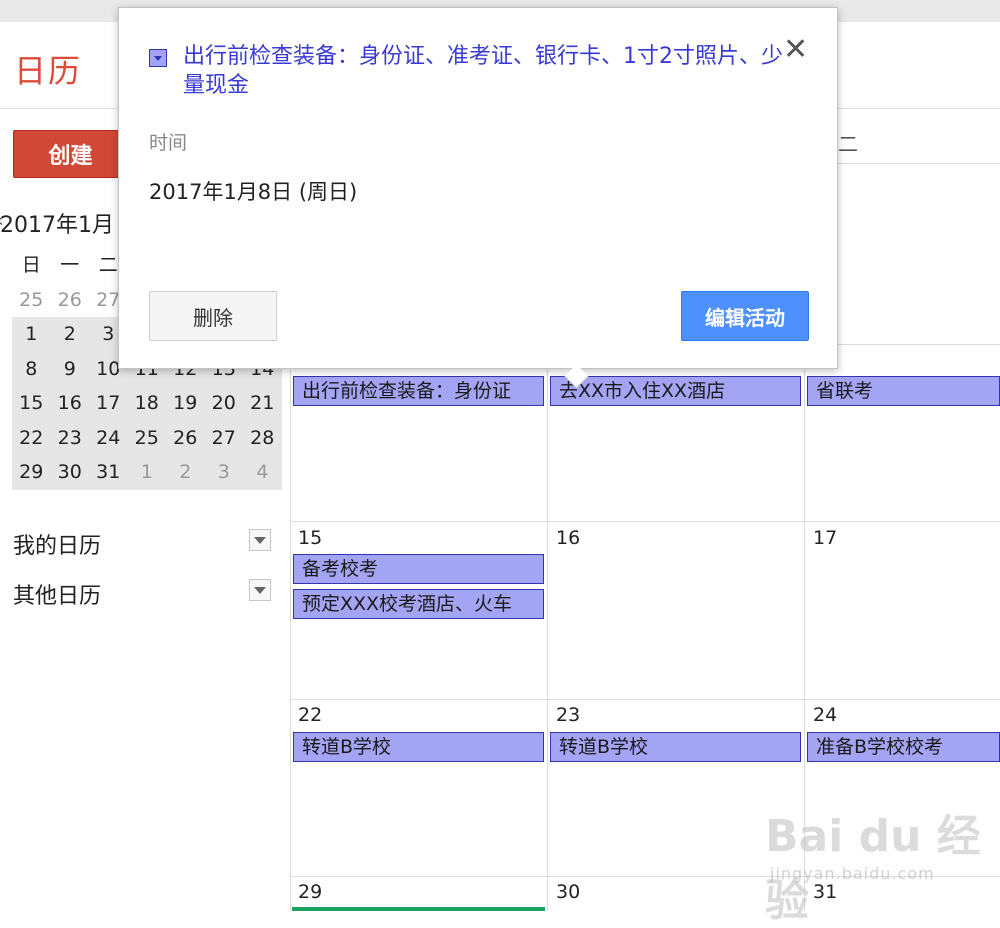 The height and width of the screenshot is (928, 1000). Describe the element at coordinates (418, 909) in the screenshot. I see `today-indicator` at that location.